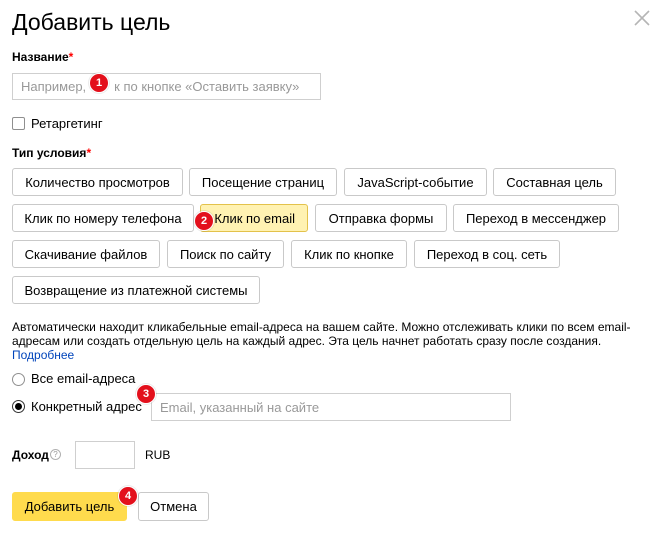  Describe the element at coordinates (83, 378) in the screenshot. I see `all-emails-label: Все email-адреса` at that location.